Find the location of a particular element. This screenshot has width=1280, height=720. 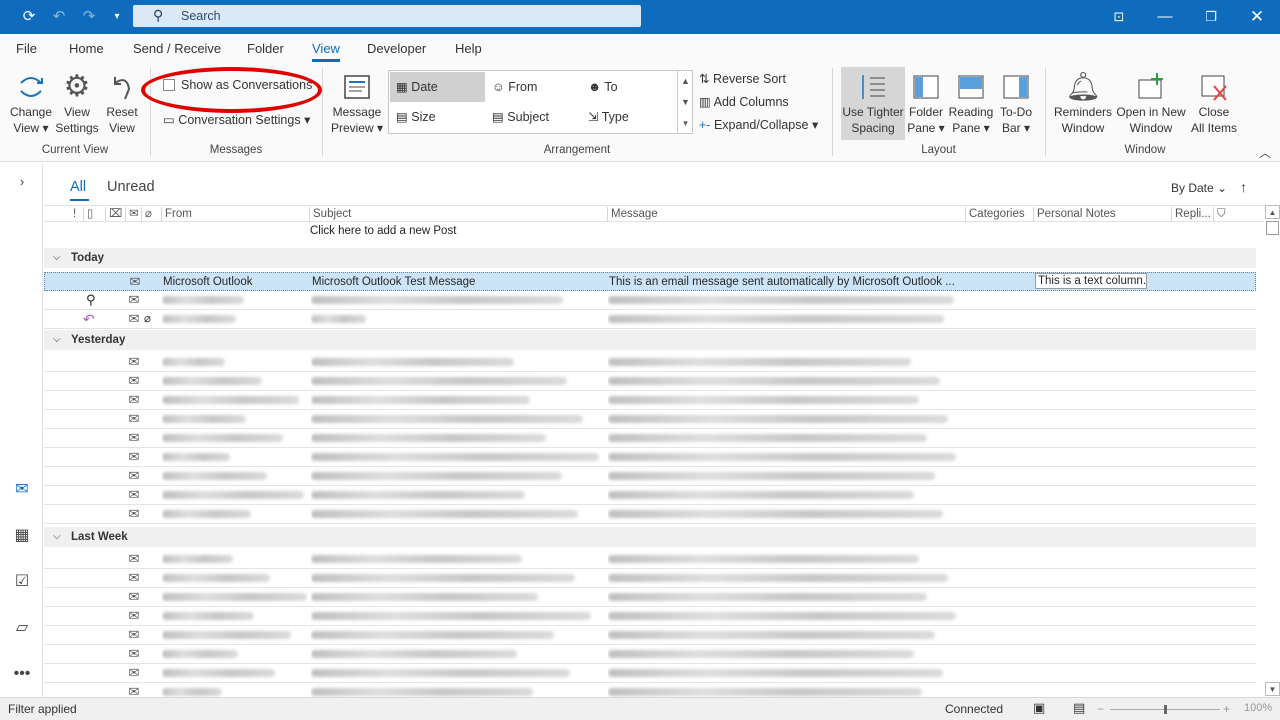

filter-unread: Unread is located at coordinates (131, 187).